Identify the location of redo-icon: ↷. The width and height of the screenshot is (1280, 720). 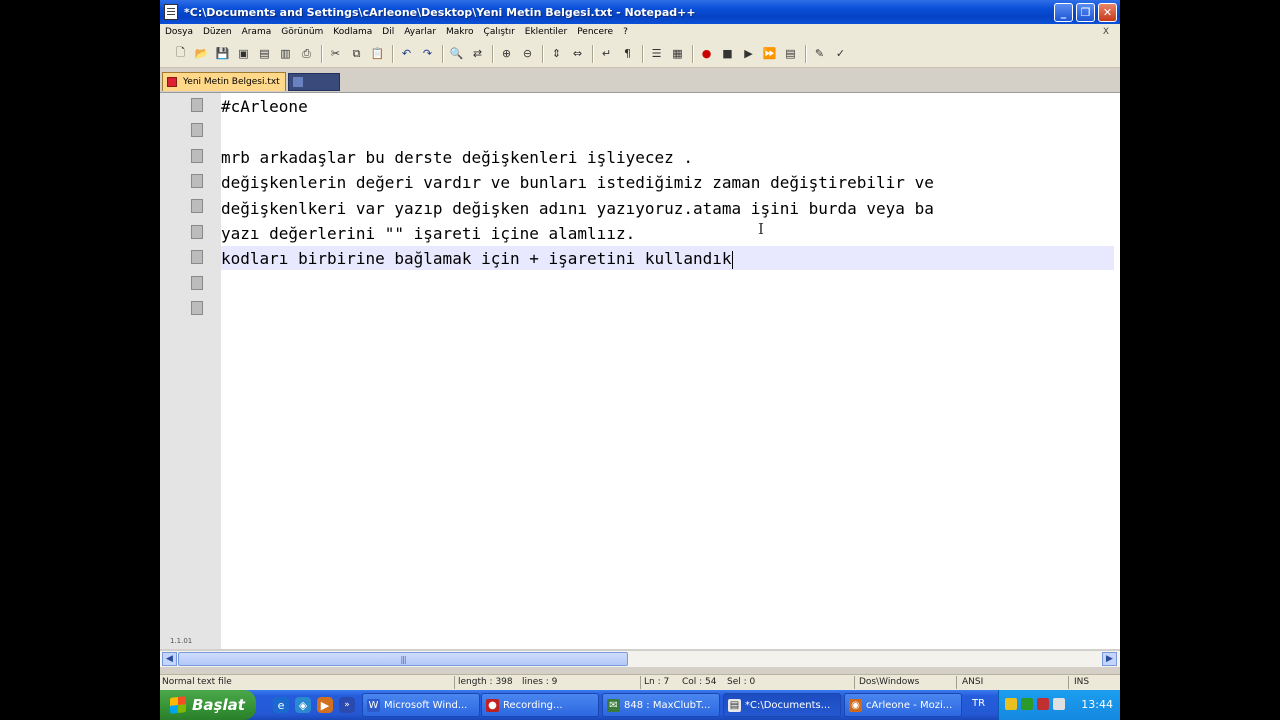
(427, 53).